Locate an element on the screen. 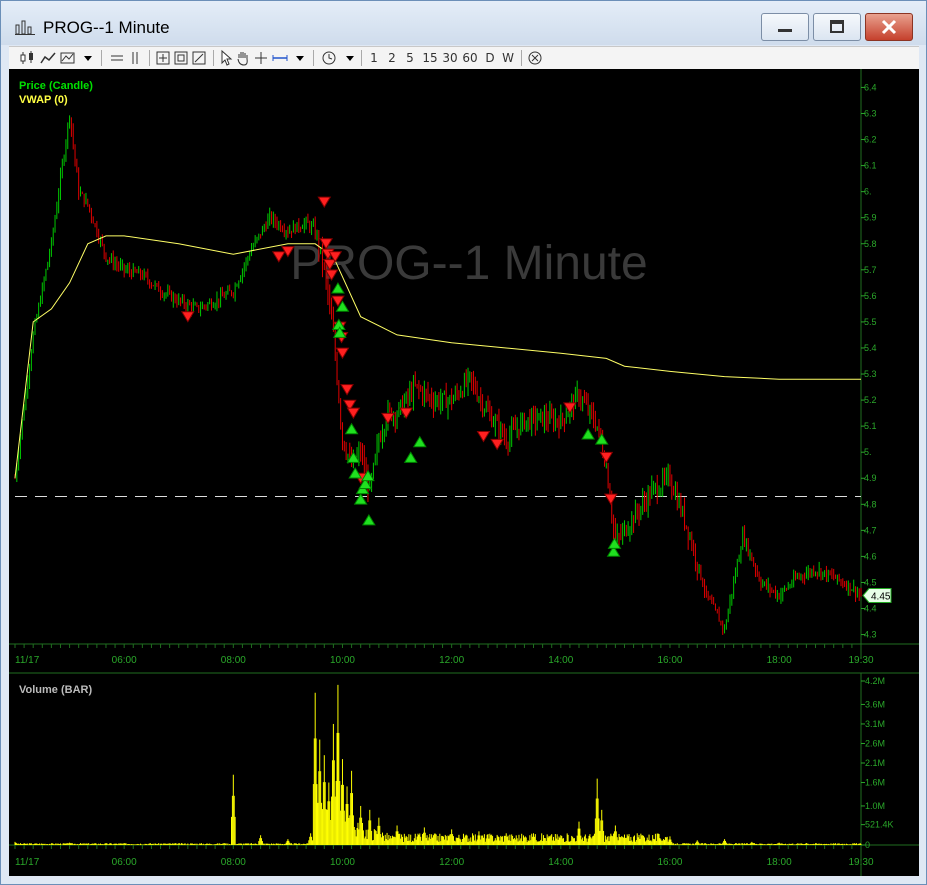 This screenshot has height=885, width=927. volume-x-tick-label: 10:00 is located at coordinates (342, 862).